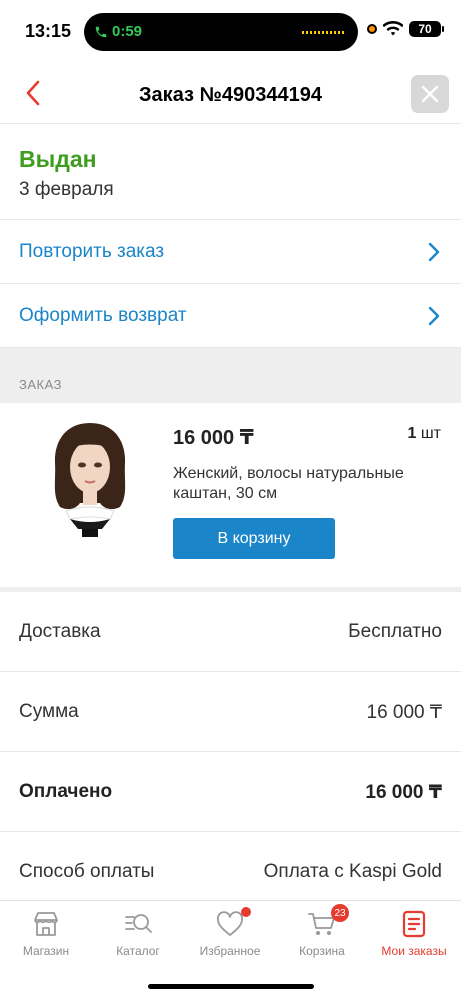 This screenshot has width=461, height=999. What do you see at coordinates (230, 316) in the screenshot?
I see `return-row: Оформить возврат` at bounding box center [230, 316].